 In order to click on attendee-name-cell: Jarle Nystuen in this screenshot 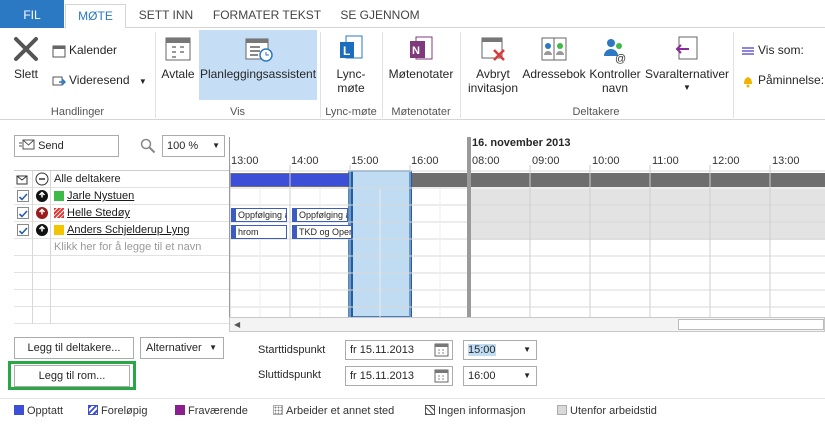, I will do `click(140, 196)`.